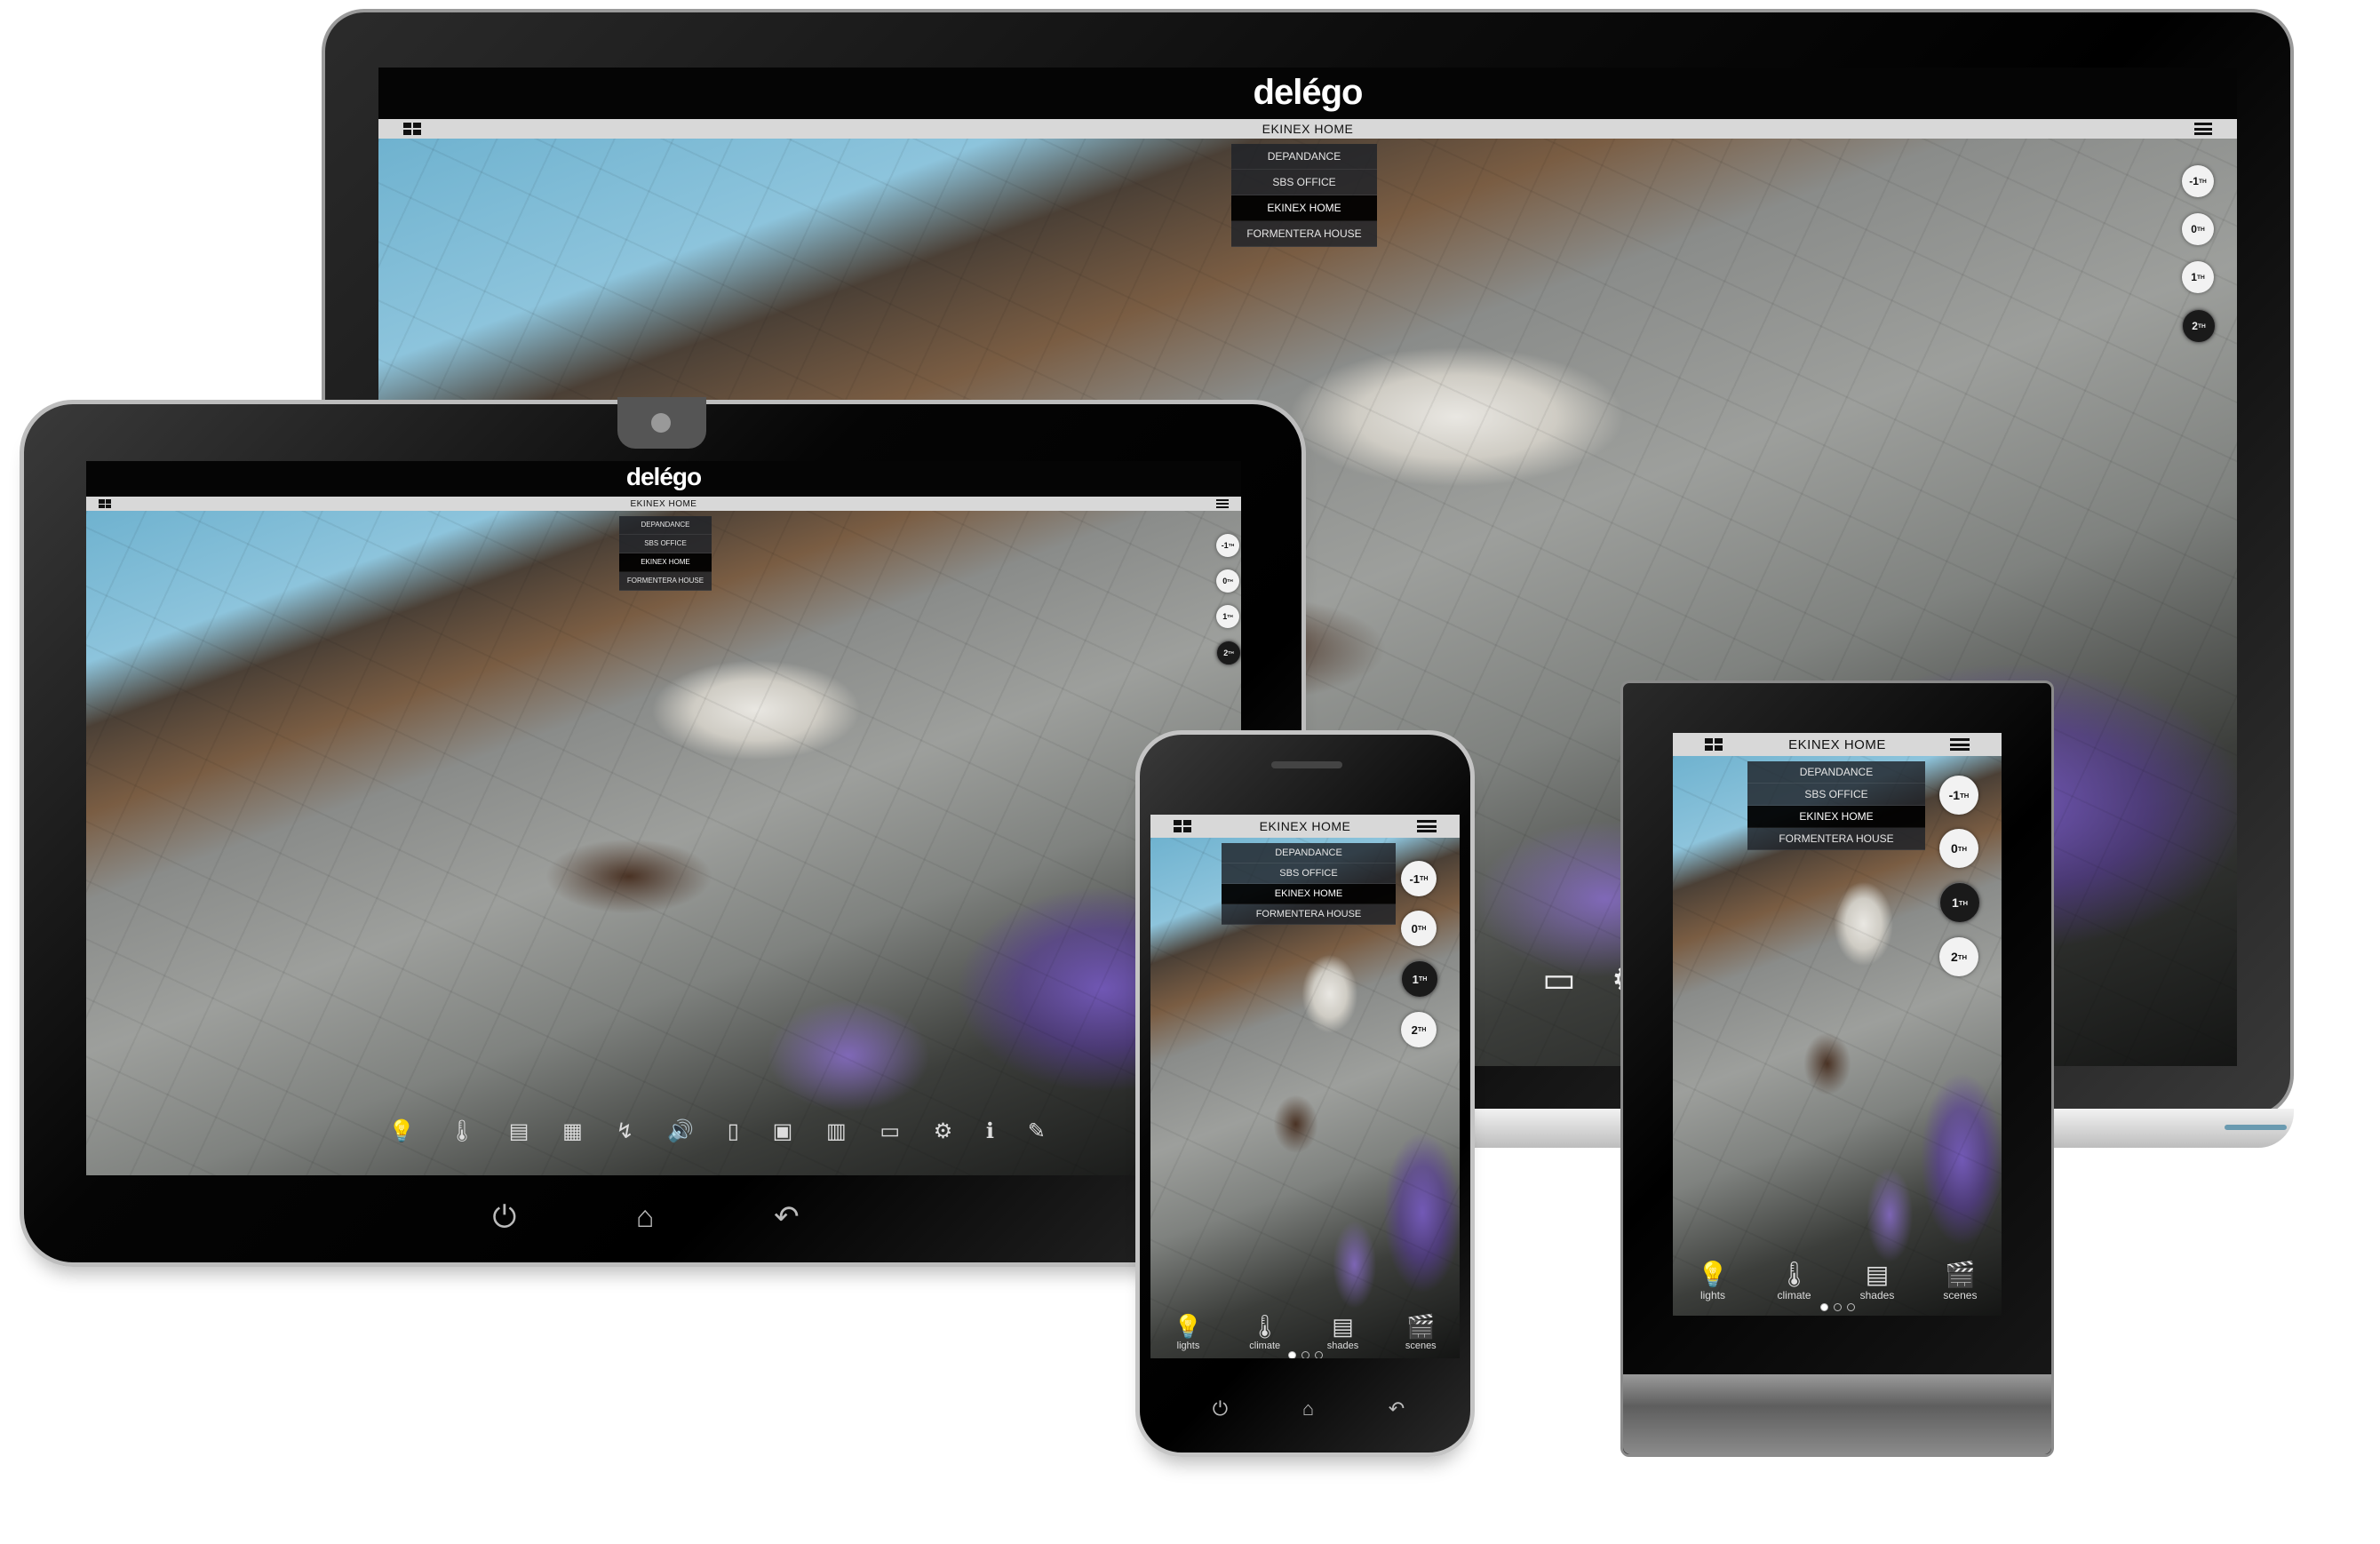  I want to click on panel-topbar: EKINEX HOME, so click(1837, 744).